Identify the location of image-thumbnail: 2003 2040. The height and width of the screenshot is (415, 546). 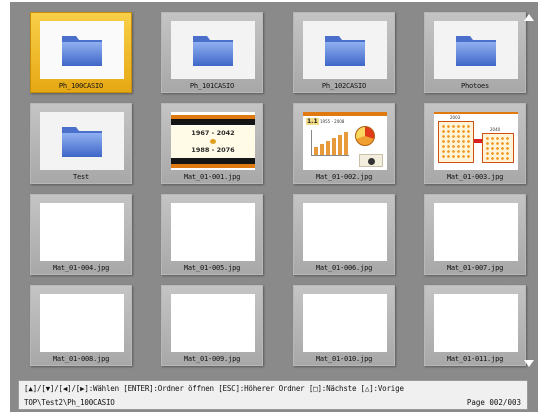
(476, 141).